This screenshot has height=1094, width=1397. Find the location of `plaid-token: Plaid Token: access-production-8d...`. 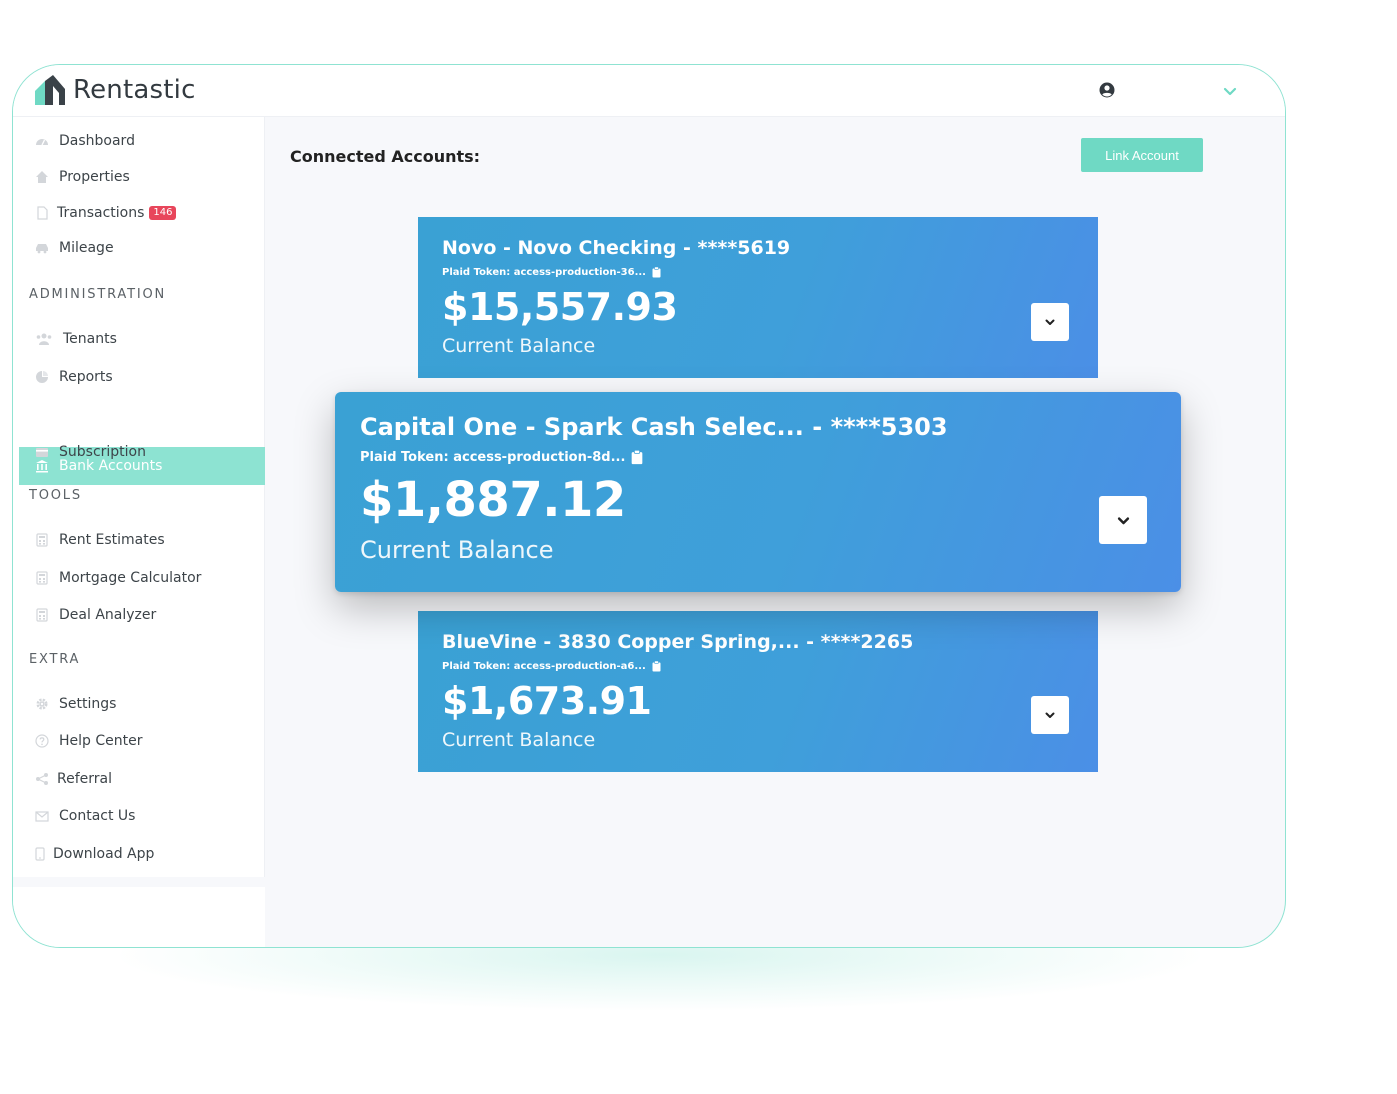

plaid-token: Plaid Token: access-production-8d... is located at coordinates (501, 457).